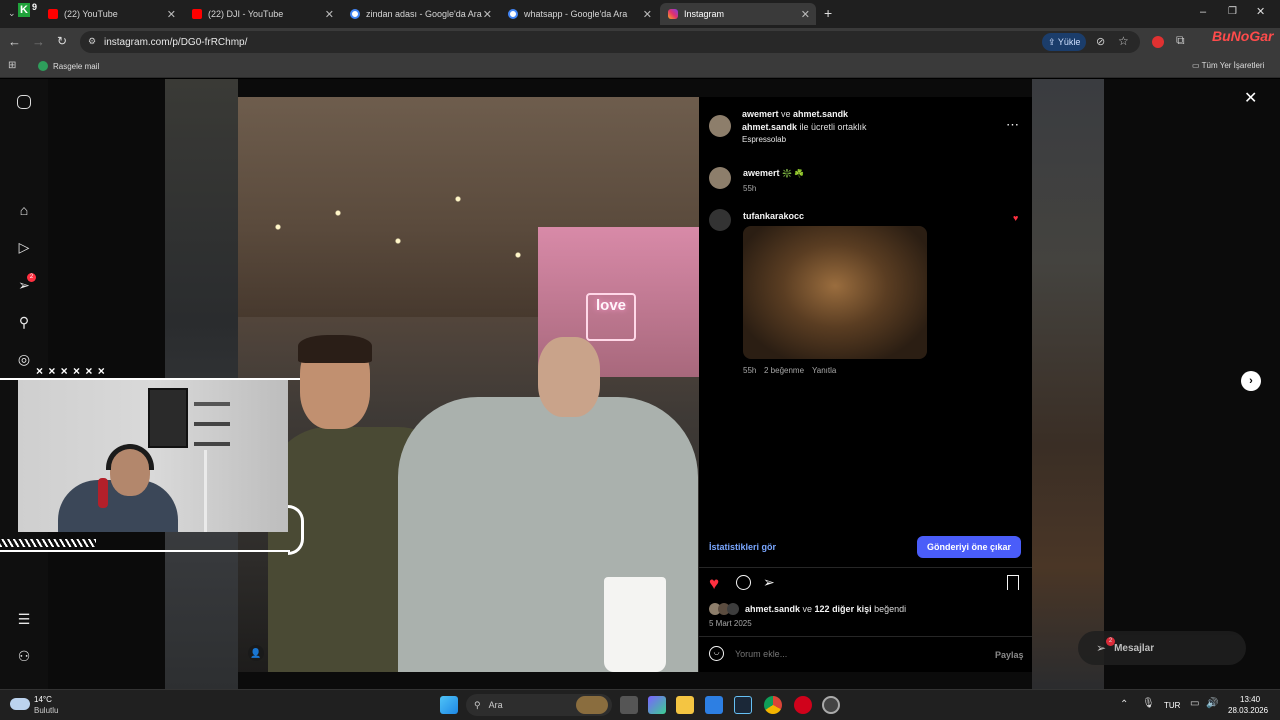 The height and width of the screenshot is (720, 1280). I want to click on tab-dji-youtube: (22) DJI - YouTube ✕, so click(262, 14).